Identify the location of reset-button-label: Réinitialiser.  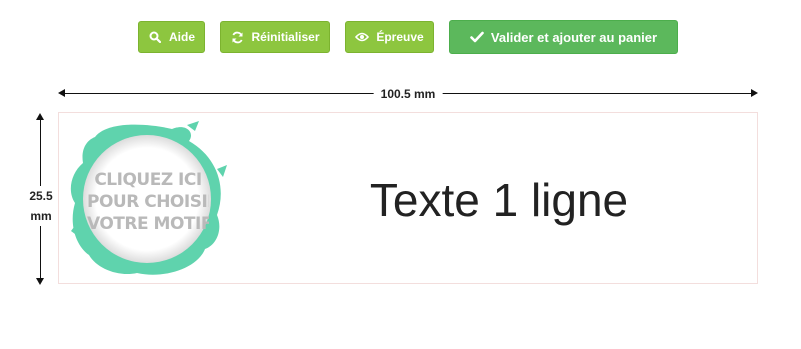
(285, 37).